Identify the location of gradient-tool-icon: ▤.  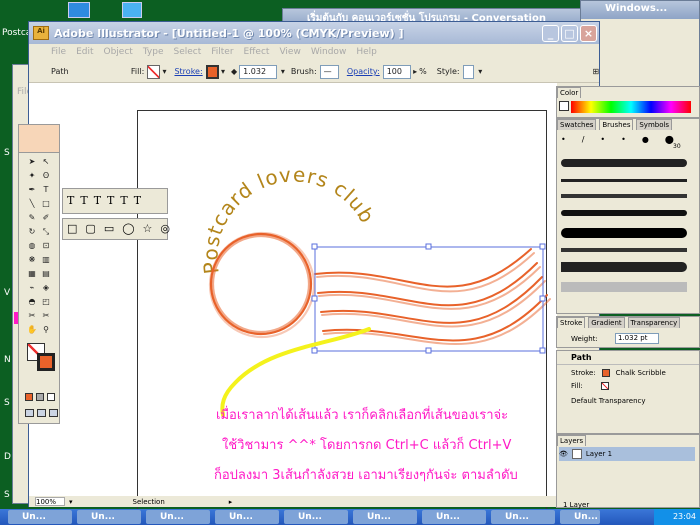
(46, 274).